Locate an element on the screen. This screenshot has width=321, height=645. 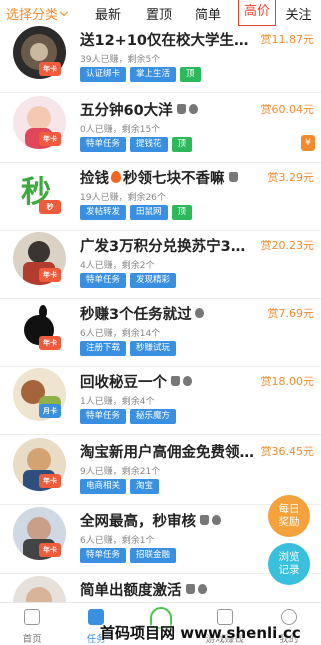
top-tab-bar: 选择分类 最新 置顶 简单 高价 关注 is located at coordinates (160, 13).